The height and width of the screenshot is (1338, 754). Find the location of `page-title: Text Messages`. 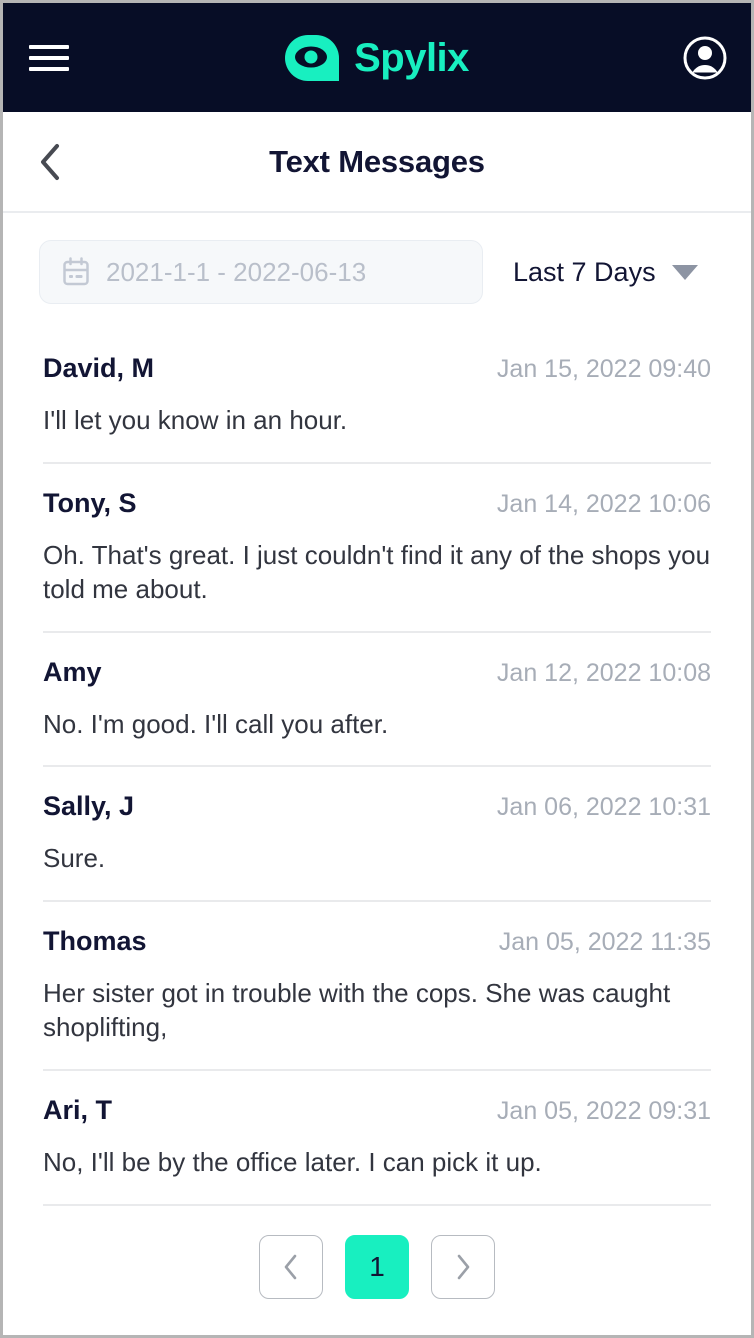

page-title: Text Messages is located at coordinates (377, 161).